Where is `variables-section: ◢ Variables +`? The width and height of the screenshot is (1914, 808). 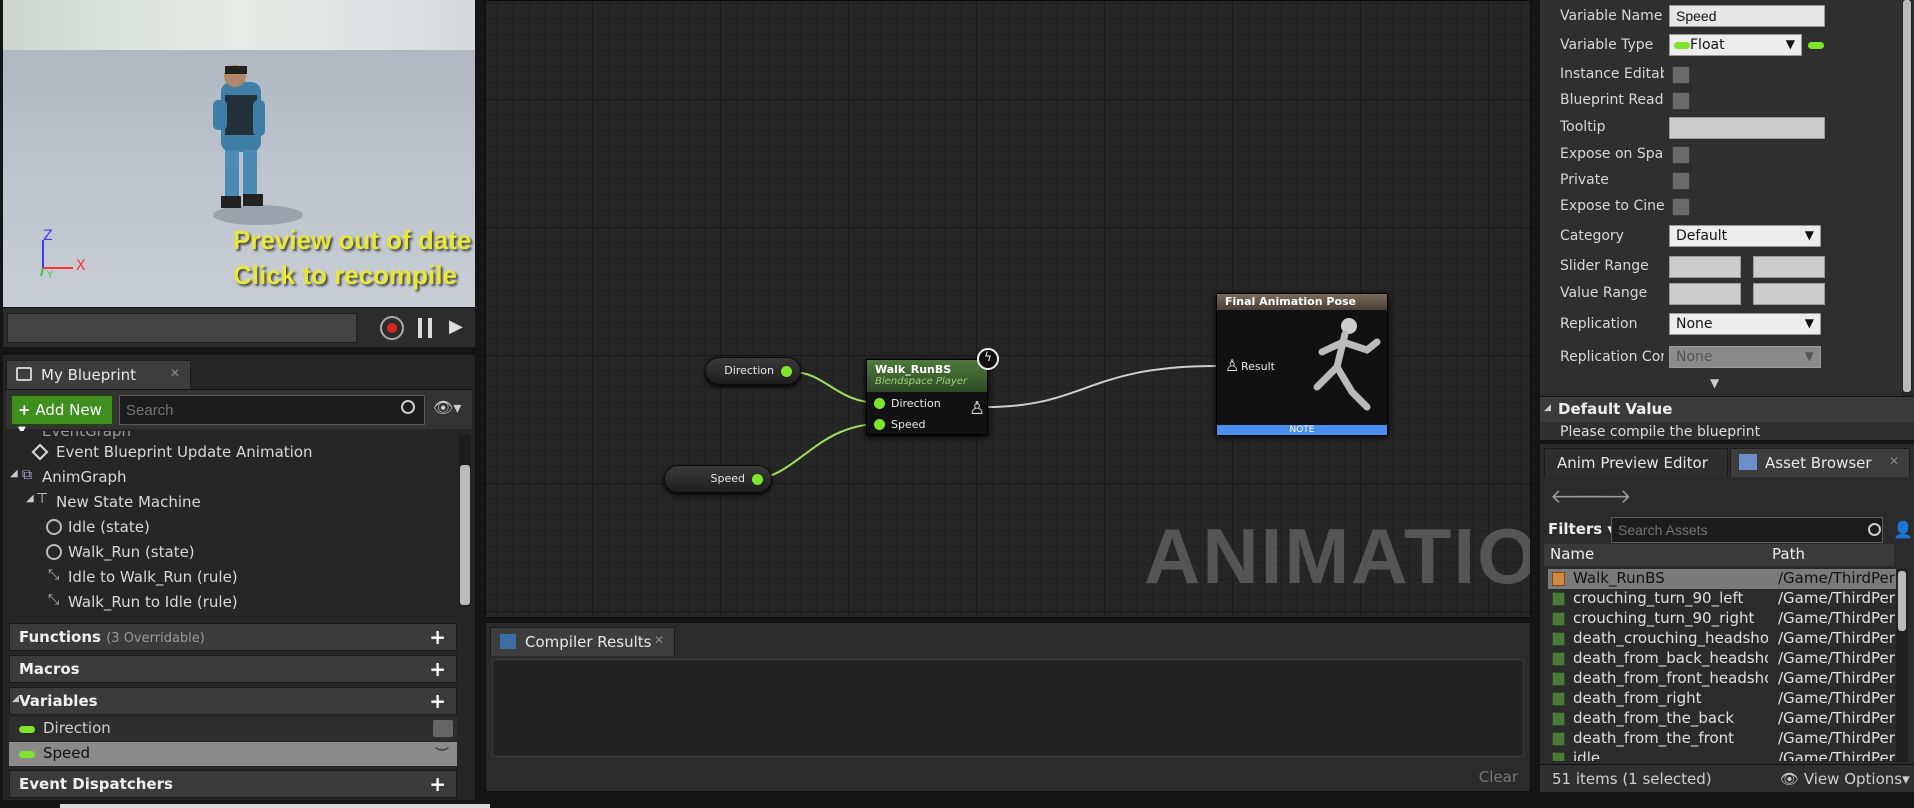 variables-section: ◢ Variables + is located at coordinates (233, 701).